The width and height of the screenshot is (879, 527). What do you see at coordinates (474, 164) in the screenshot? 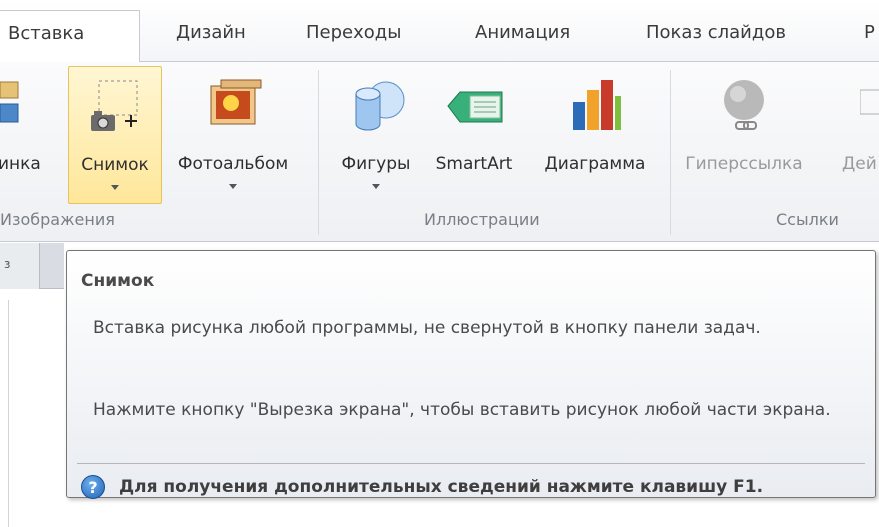
I see `smartart-button-label: SmartArt` at bounding box center [474, 164].